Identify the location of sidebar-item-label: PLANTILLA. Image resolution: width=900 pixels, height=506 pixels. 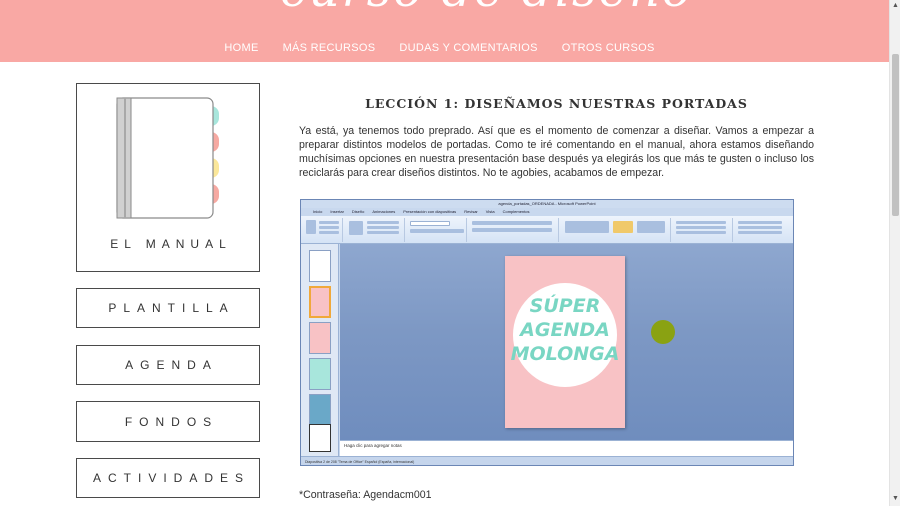
(171, 308).